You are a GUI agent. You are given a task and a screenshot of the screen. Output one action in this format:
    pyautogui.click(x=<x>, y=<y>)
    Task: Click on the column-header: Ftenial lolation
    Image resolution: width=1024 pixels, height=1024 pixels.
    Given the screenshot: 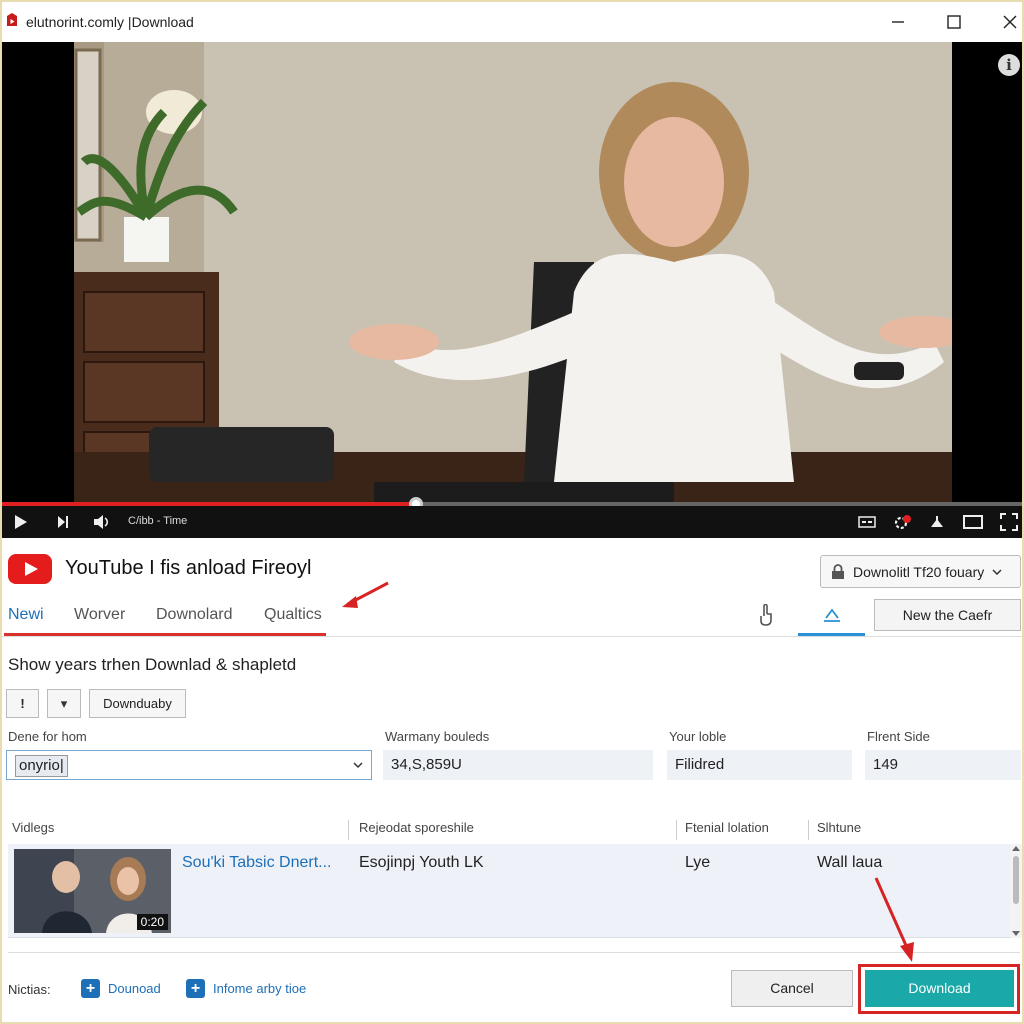 What is the action you would take?
    pyautogui.click(x=727, y=827)
    